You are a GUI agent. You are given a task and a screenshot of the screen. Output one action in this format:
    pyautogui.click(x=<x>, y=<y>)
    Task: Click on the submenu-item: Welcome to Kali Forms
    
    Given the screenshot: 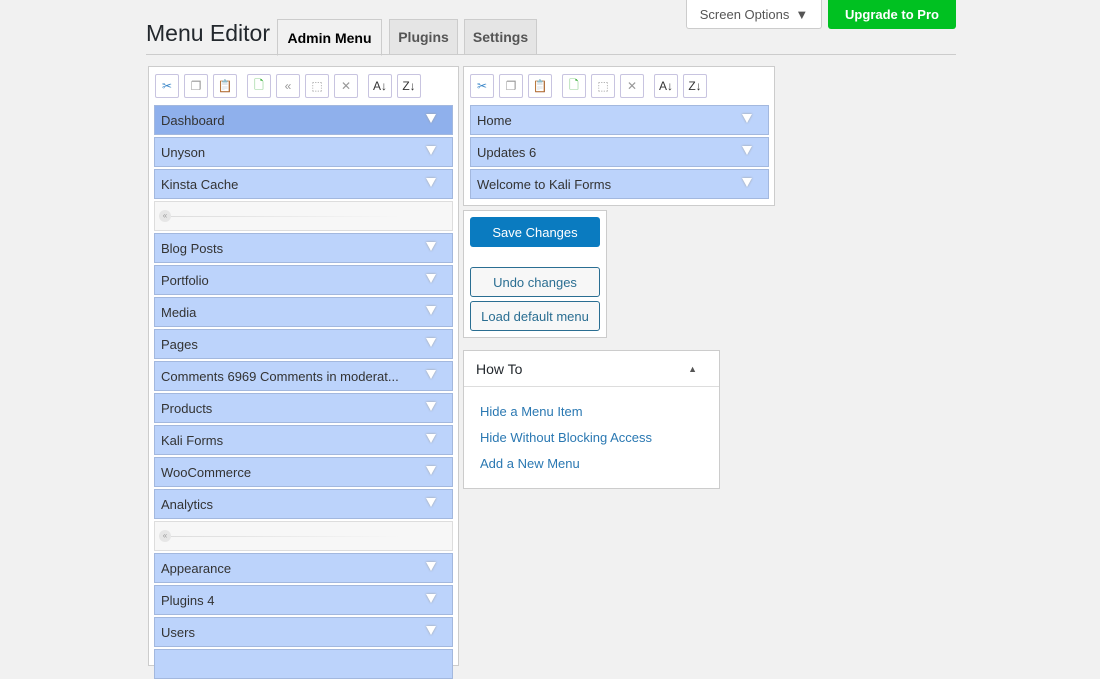 What is the action you would take?
    pyautogui.click(x=619, y=184)
    